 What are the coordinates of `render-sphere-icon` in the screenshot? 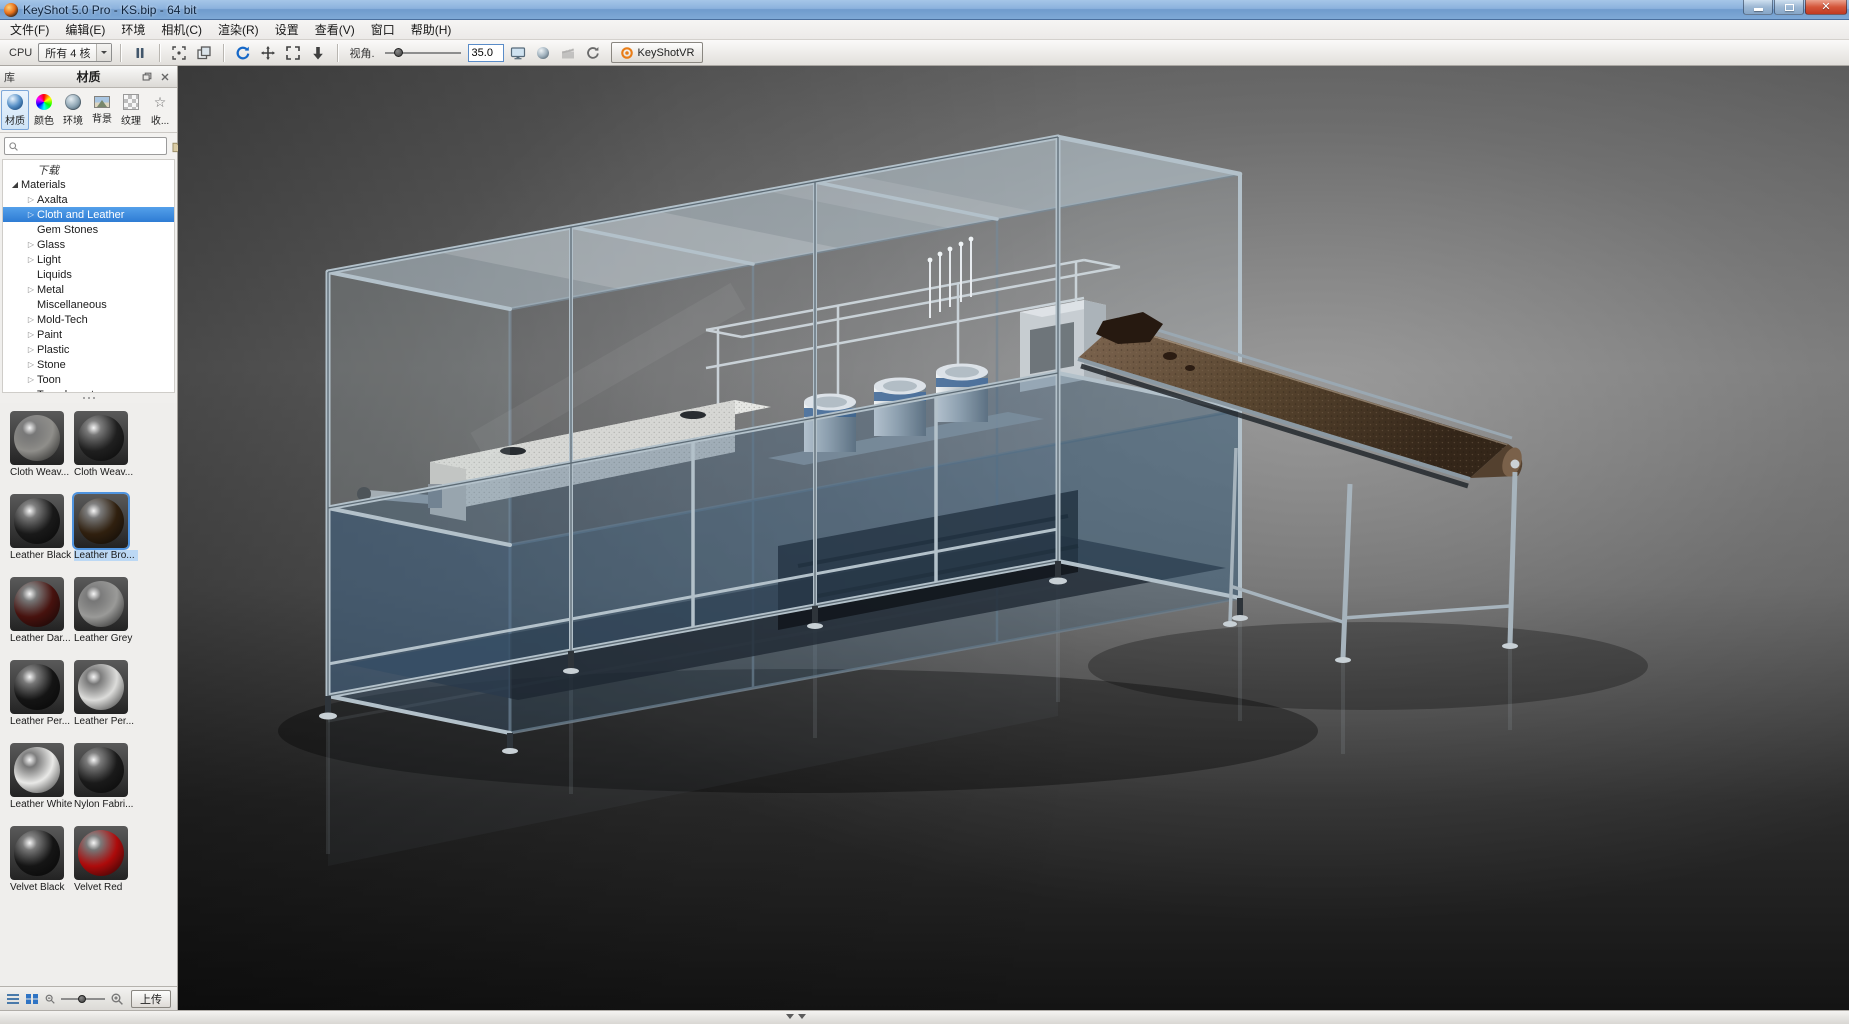 It's located at (542, 52).